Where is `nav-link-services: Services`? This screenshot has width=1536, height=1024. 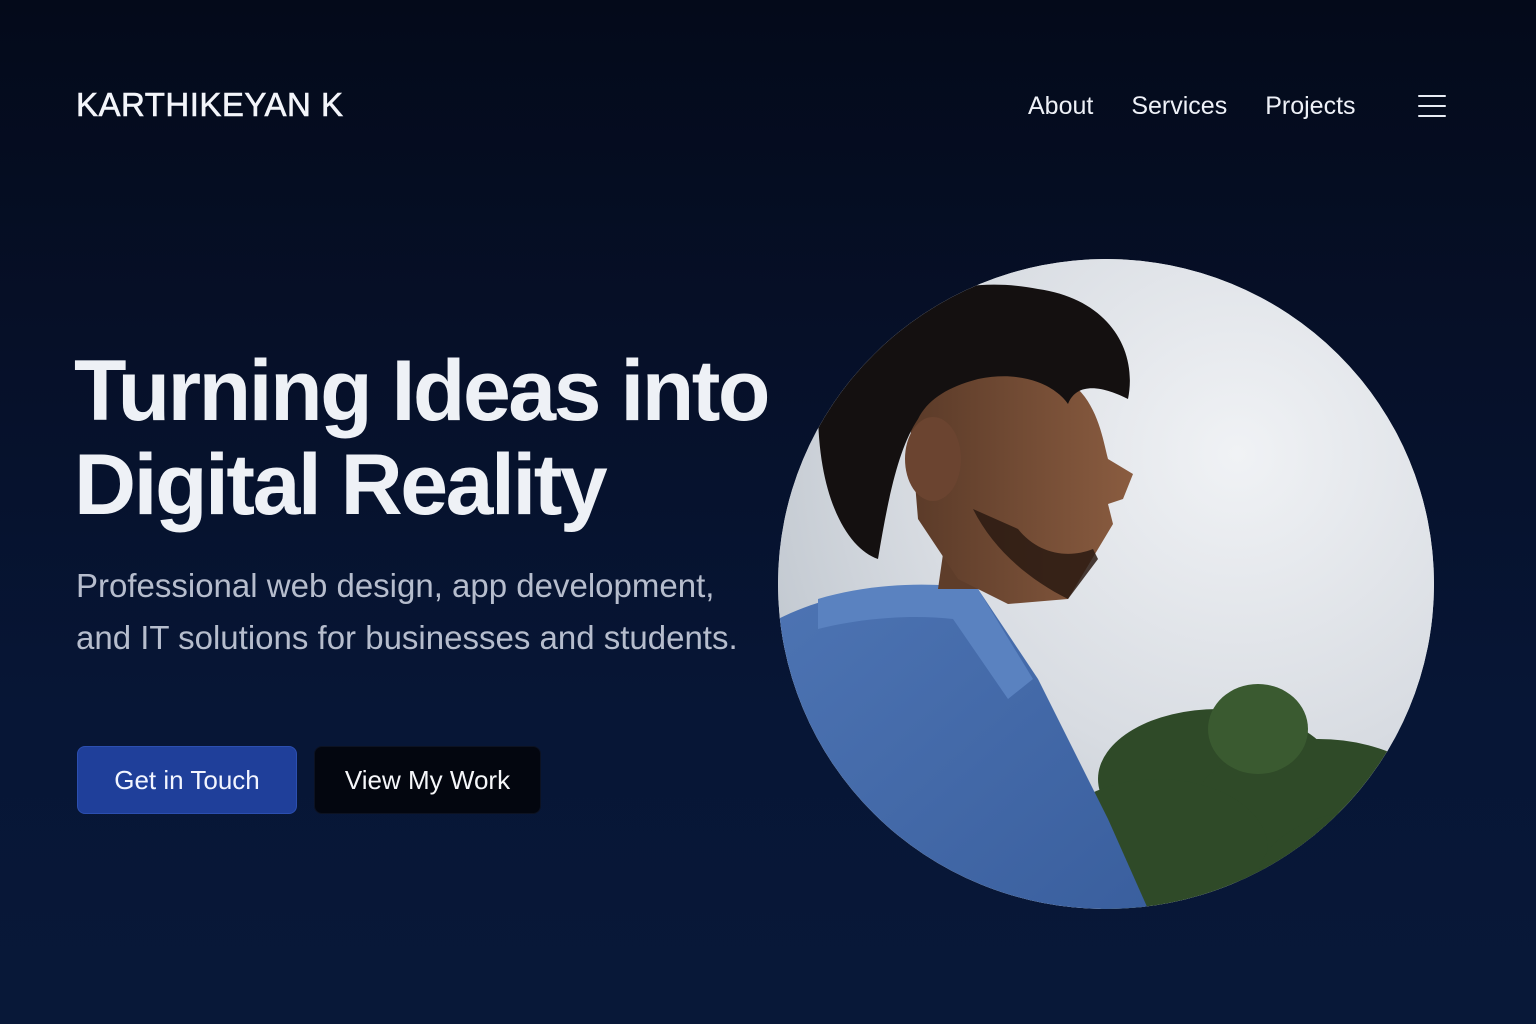
nav-link-services: Services is located at coordinates (1179, 106).